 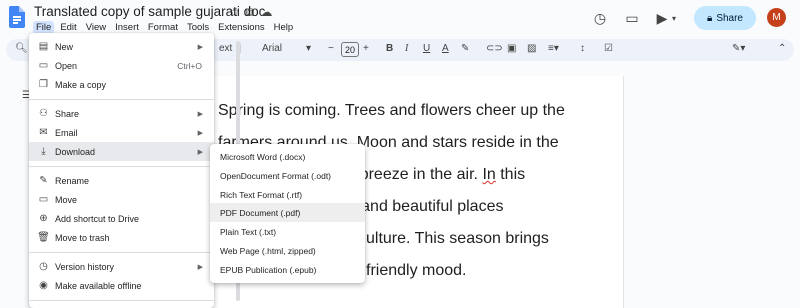 What do you see at coordinates (43, 46) in the screenshot?
I see `document-icon: ▤` at bounding box center [43, 46].